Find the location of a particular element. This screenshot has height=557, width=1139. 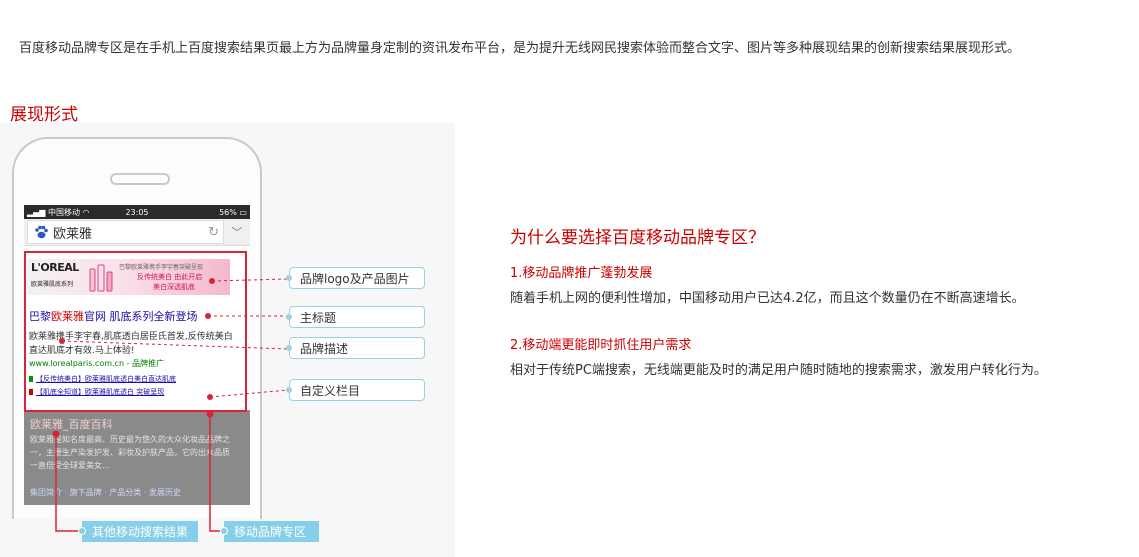

section-title-display: 展现形式 is located at coordinates (44, 115).